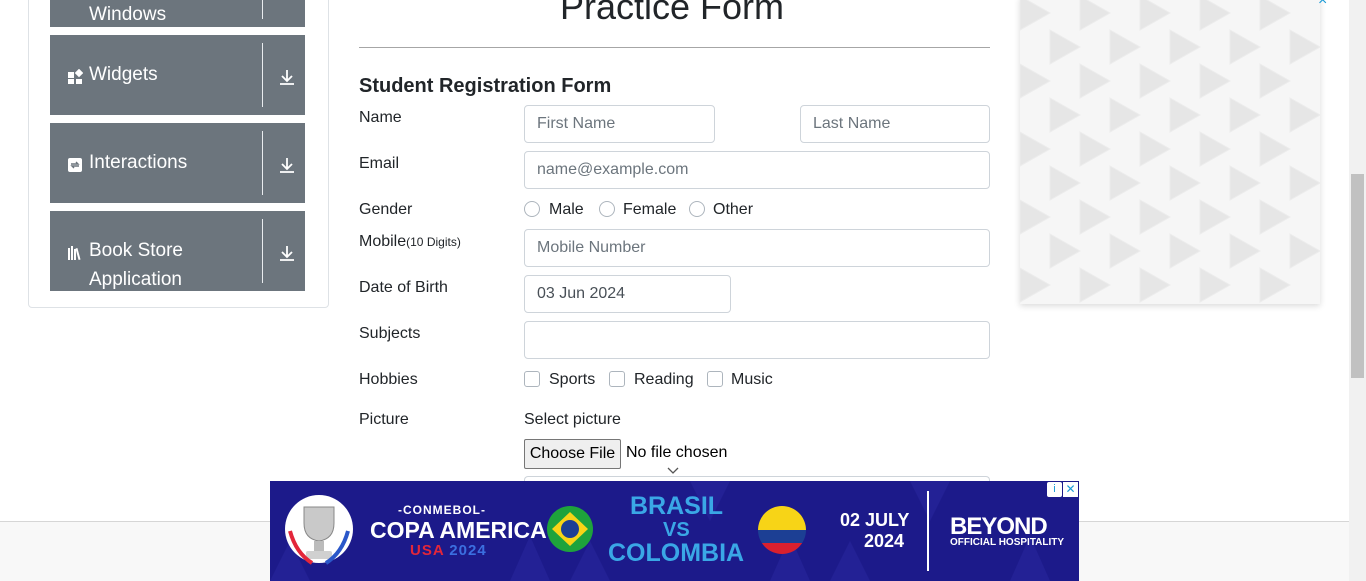  I want to click on banner-separator, so click(928, 531).